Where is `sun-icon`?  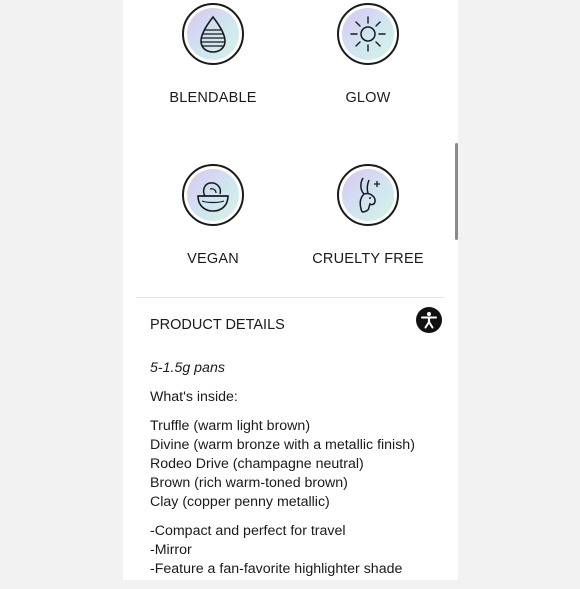 sun-icon is located at coordinates (368, 34).